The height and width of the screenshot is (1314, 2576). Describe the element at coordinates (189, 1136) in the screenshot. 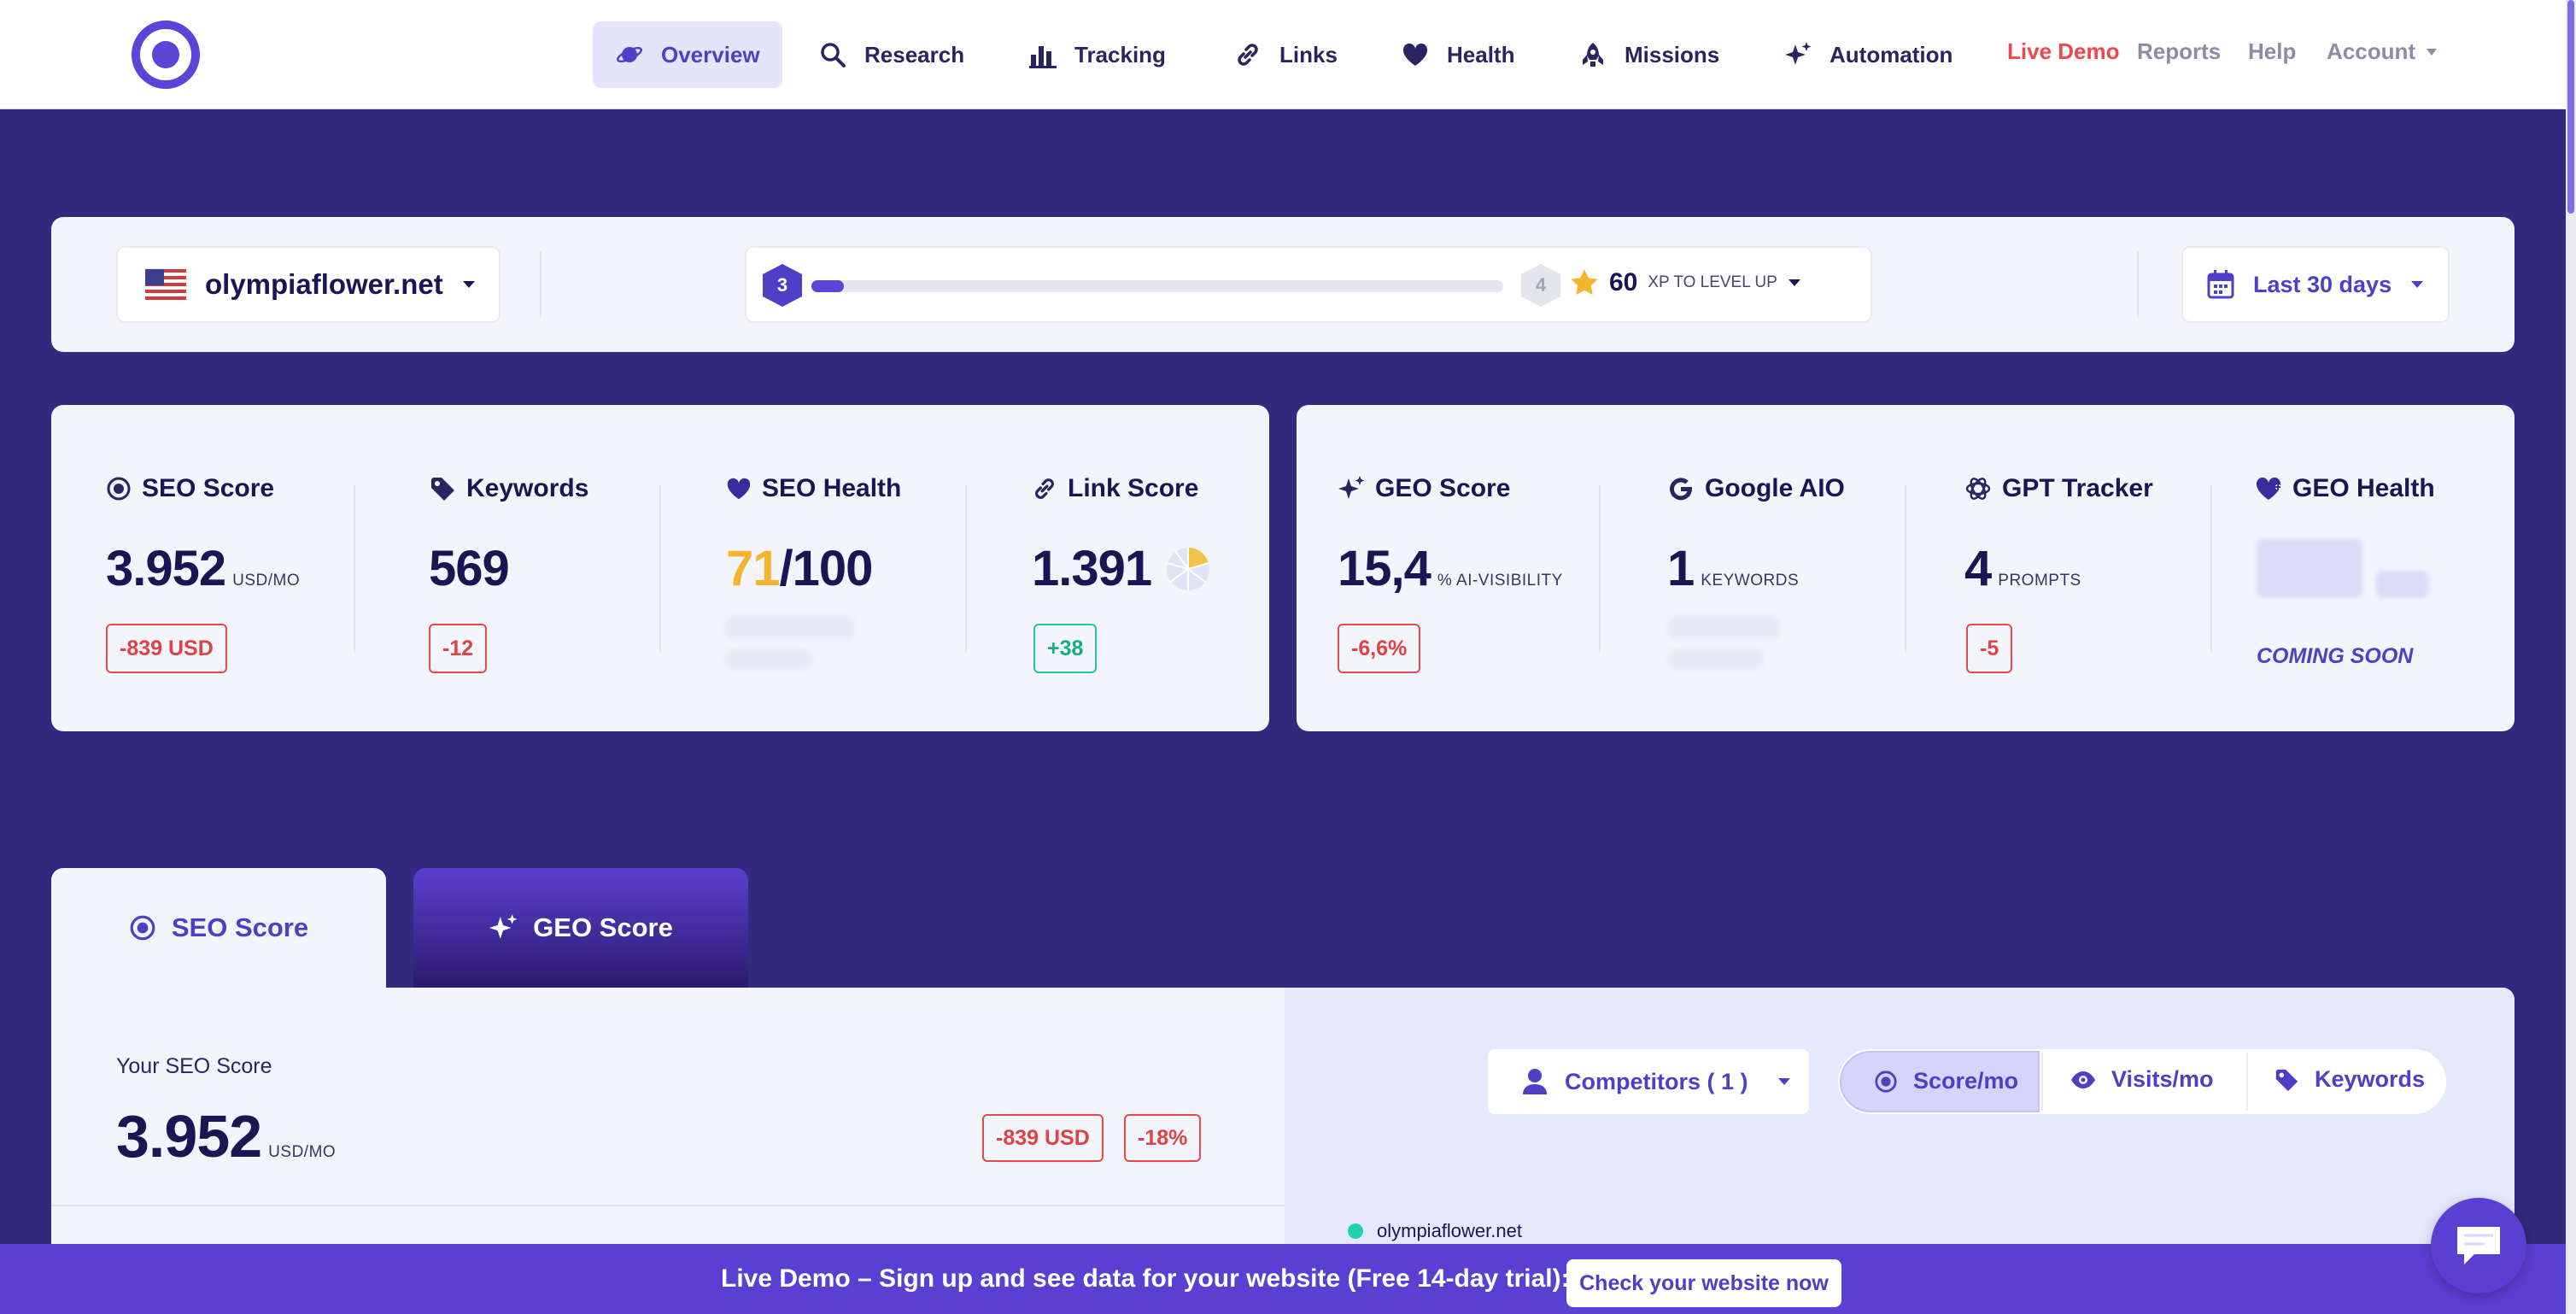

I see `seo-value: 3.952` at that location.